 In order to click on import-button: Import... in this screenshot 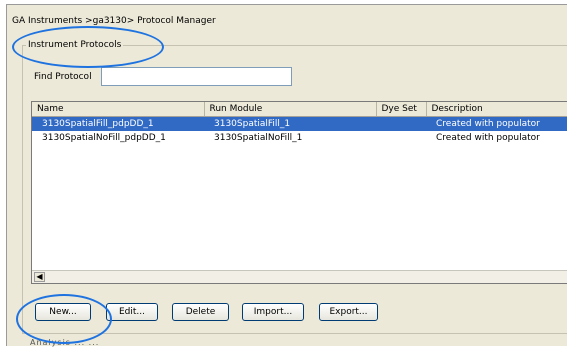, I will do `click(273, 312)`.